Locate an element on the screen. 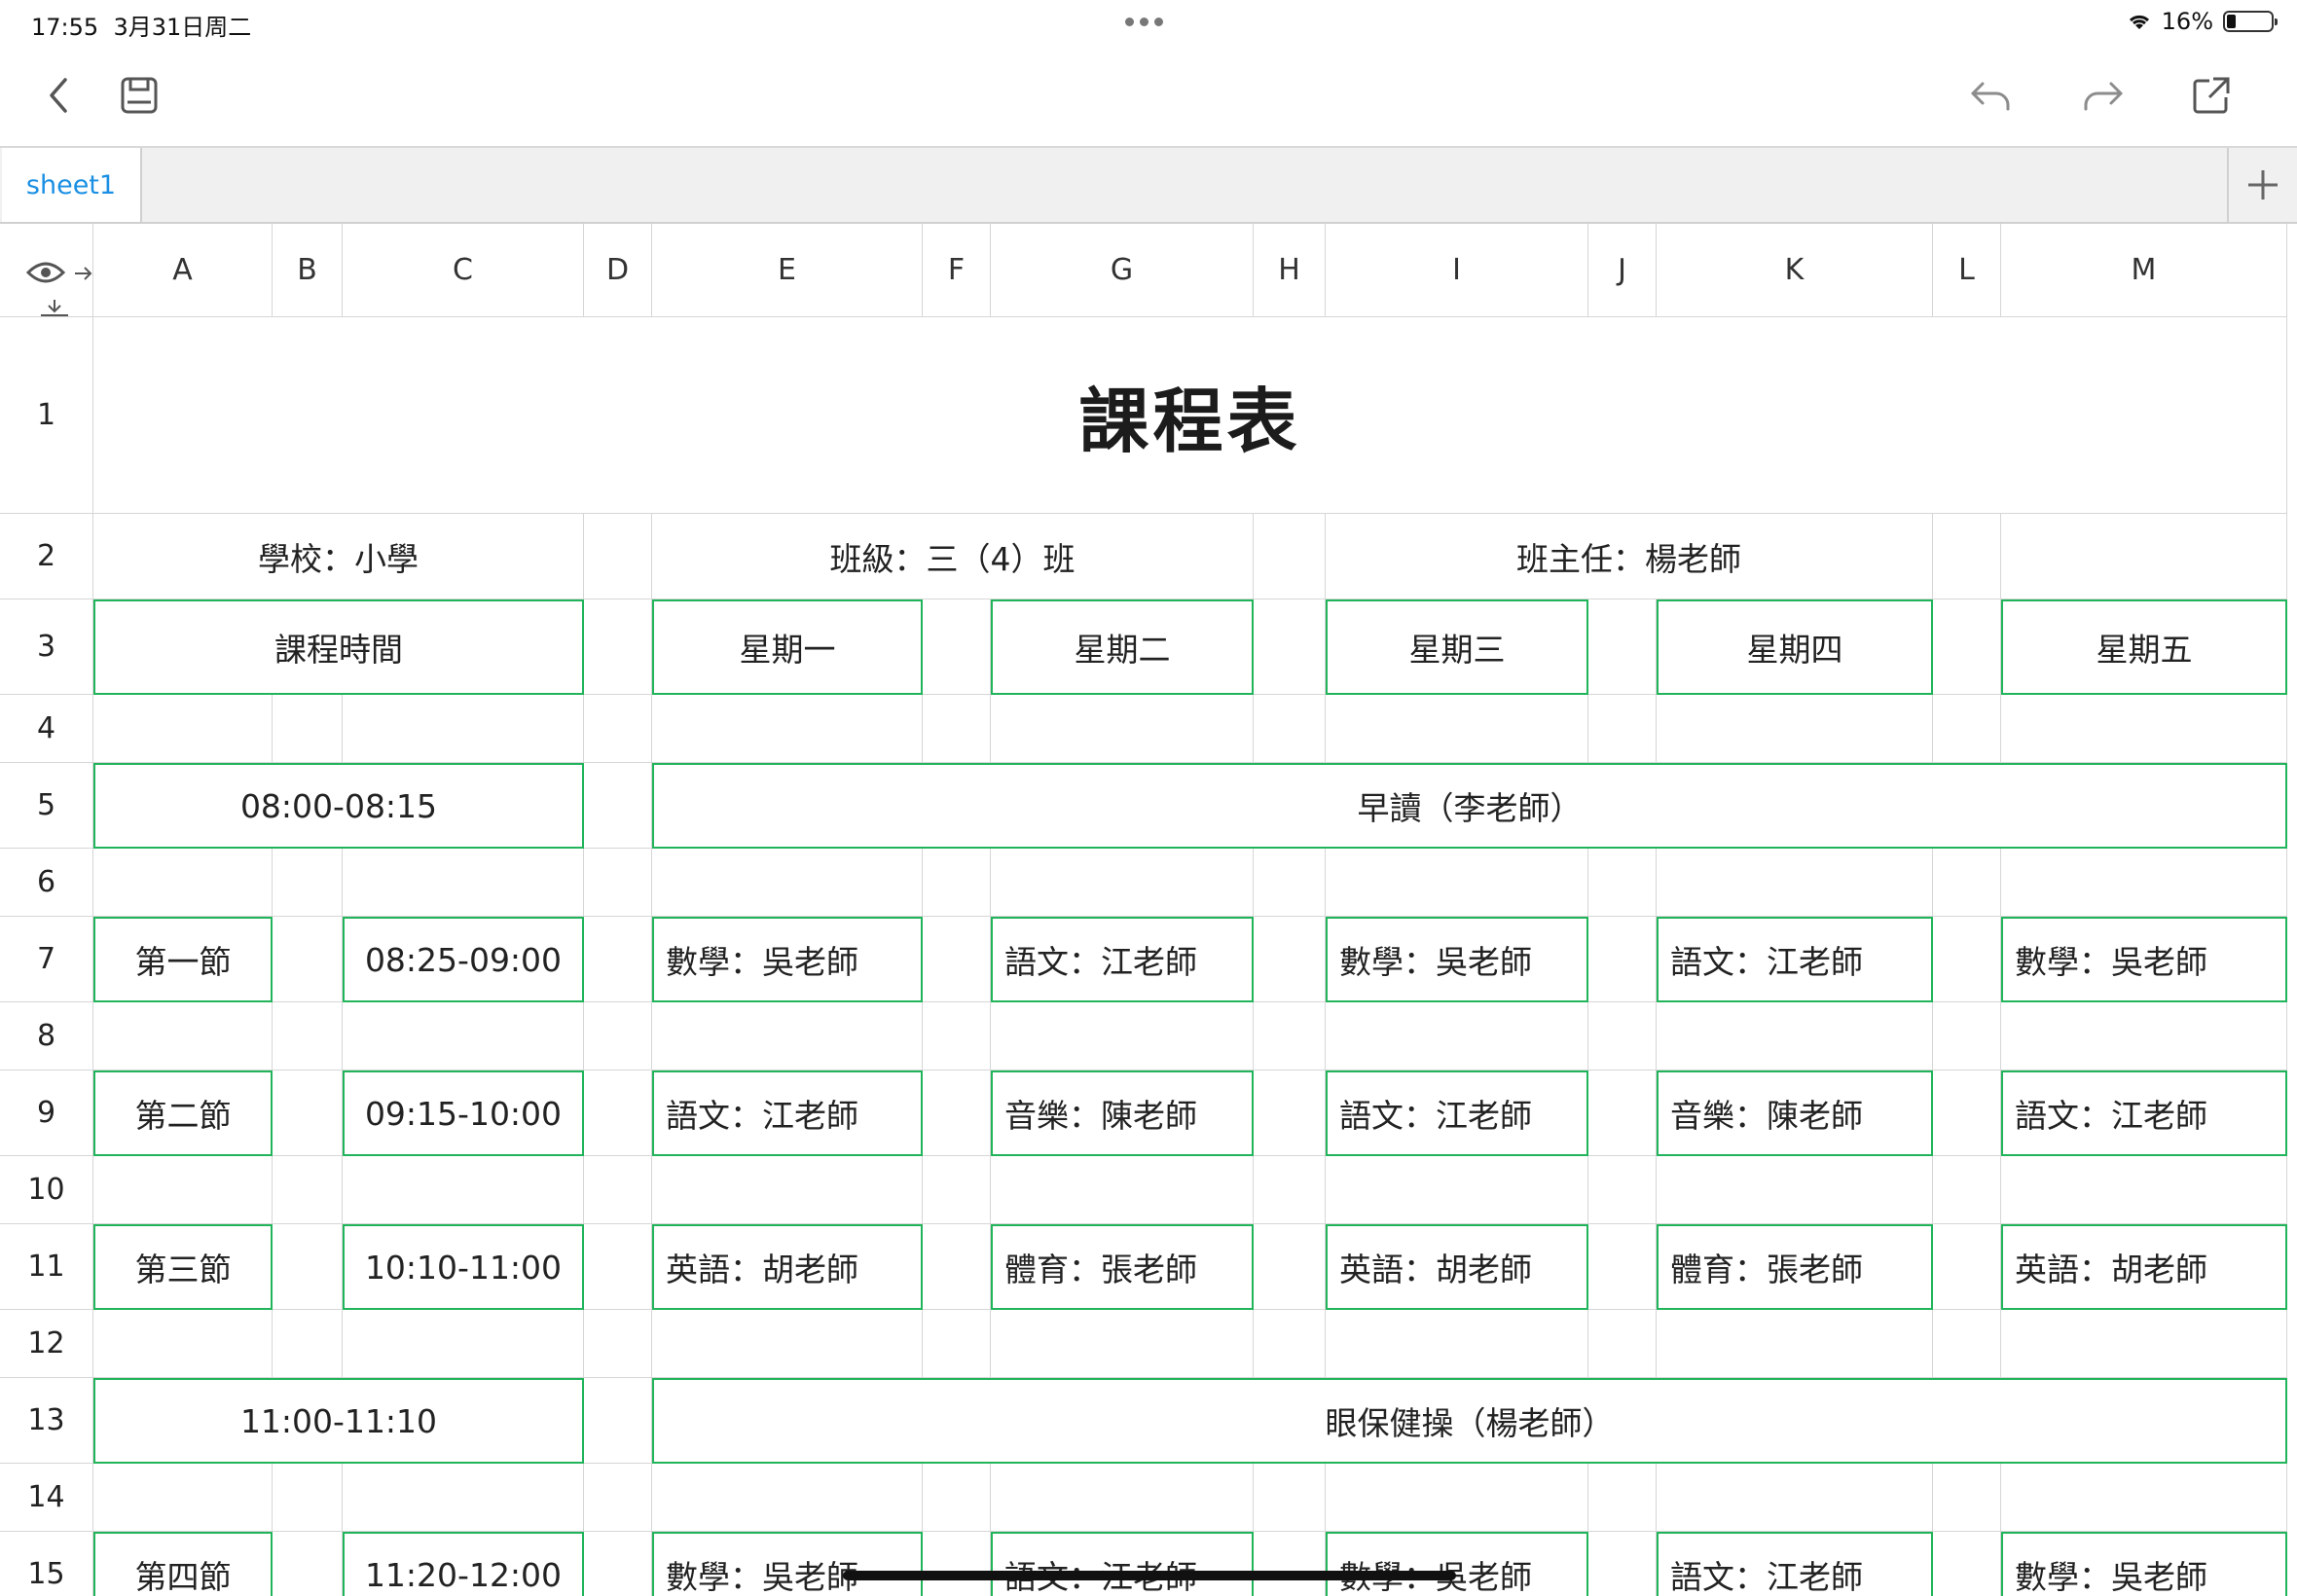 This screenshot has height=1596, width=2297. day-header-cell: 星期二 is located at coordinates (1122, 647).